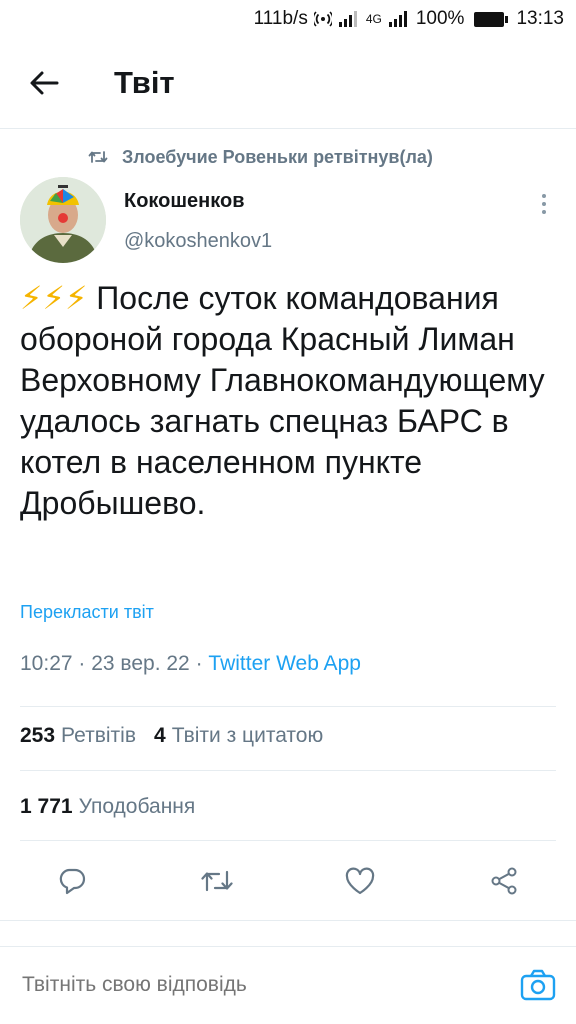 This screenshot has width=576, height=1024. Describe the element at coordinates (98, 157) in the screenshot. I see `retweet-icon` at that location.